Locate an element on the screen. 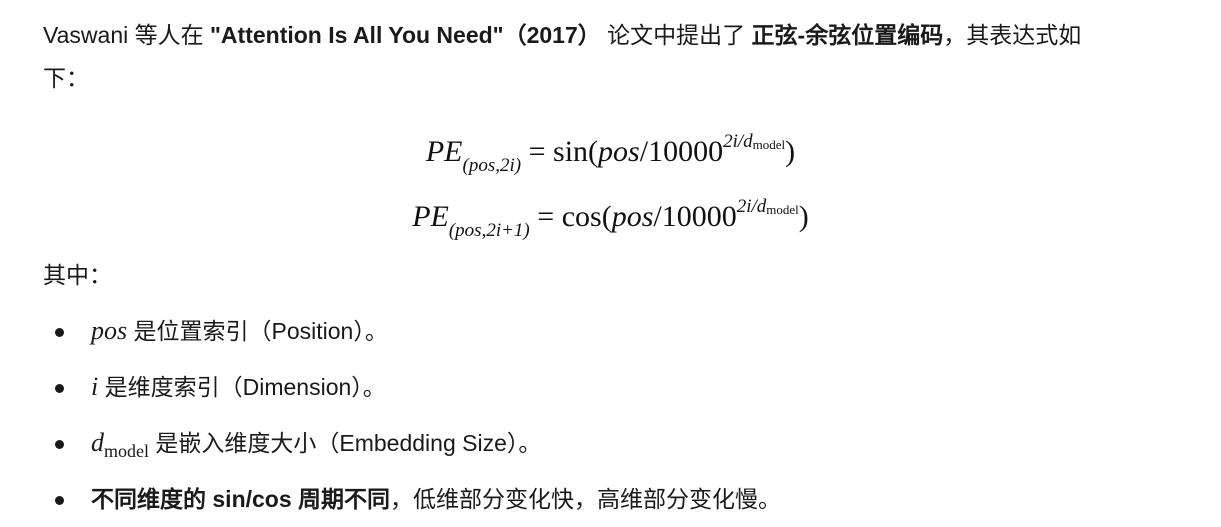 Image resolution: width=1221 pixels, height=527 pixels. var-pos: pos is located at coordinates (109, 330).